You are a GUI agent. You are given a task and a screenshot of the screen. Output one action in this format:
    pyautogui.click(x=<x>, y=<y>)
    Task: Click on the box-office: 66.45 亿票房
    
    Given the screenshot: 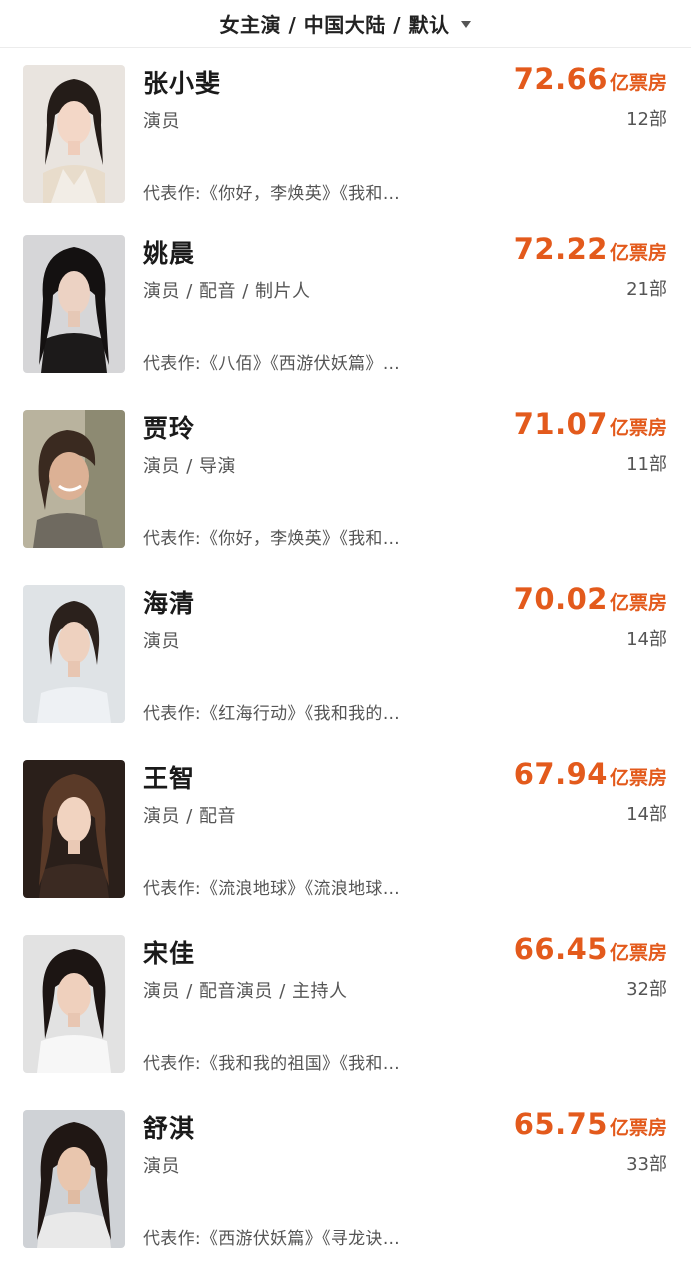 What is the action you would take?
    pyautogui.click(x=590, y=949)
    